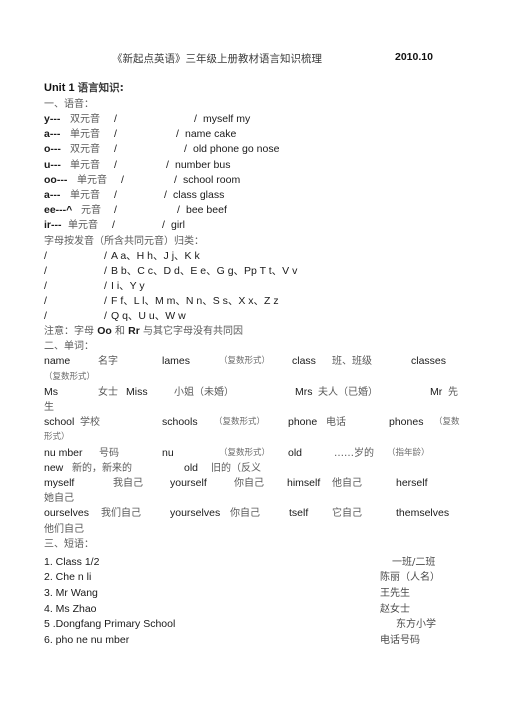  I want to click on word-en: class, so click(304, 361).